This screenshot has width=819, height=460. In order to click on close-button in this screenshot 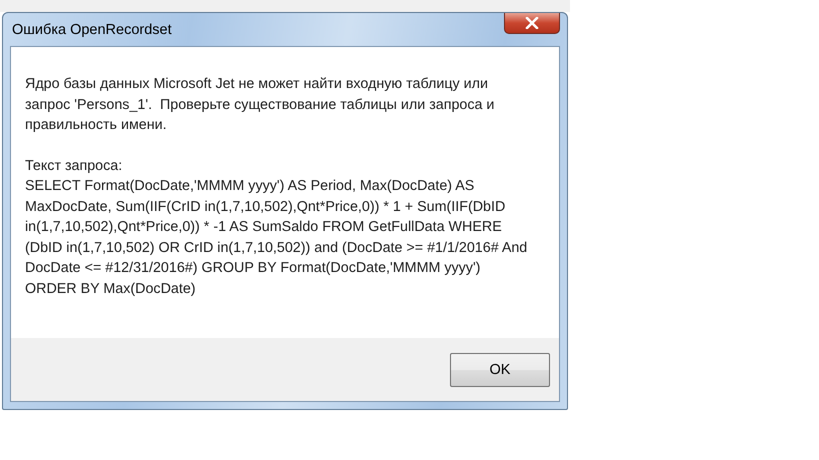, I will do `click(532, 23)`.